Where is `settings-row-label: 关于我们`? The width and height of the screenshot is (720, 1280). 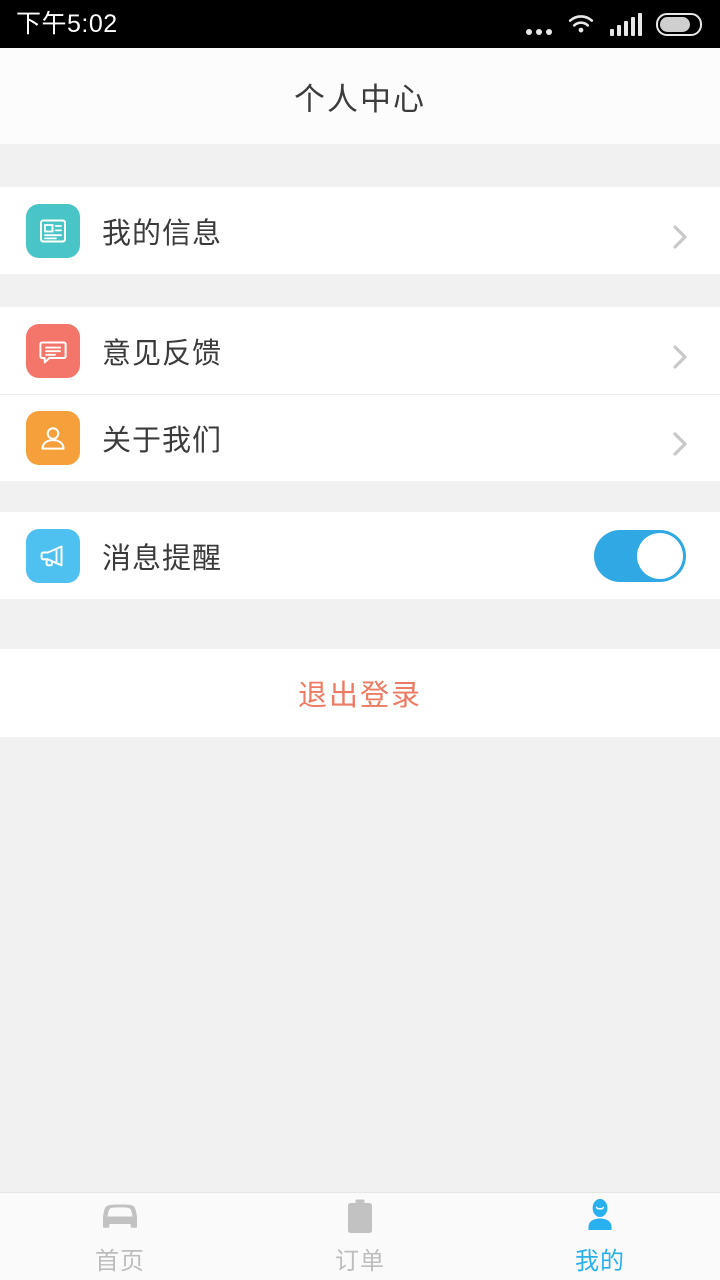 settings-row-label: 关于我们 is located at coordinates (162, 440).